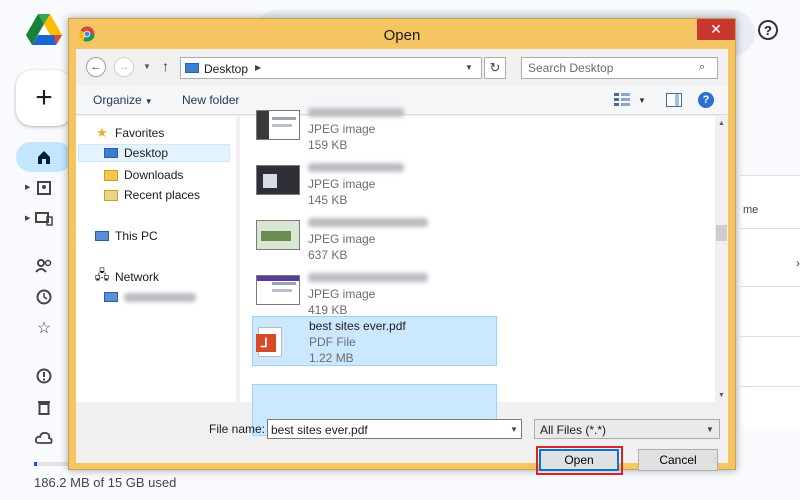 The height and width of the screenshot is (500, 800). What do you see at coordinates (44, 30) in the screenshot?
I see `drive-logo` at bounding box center [44, 30].